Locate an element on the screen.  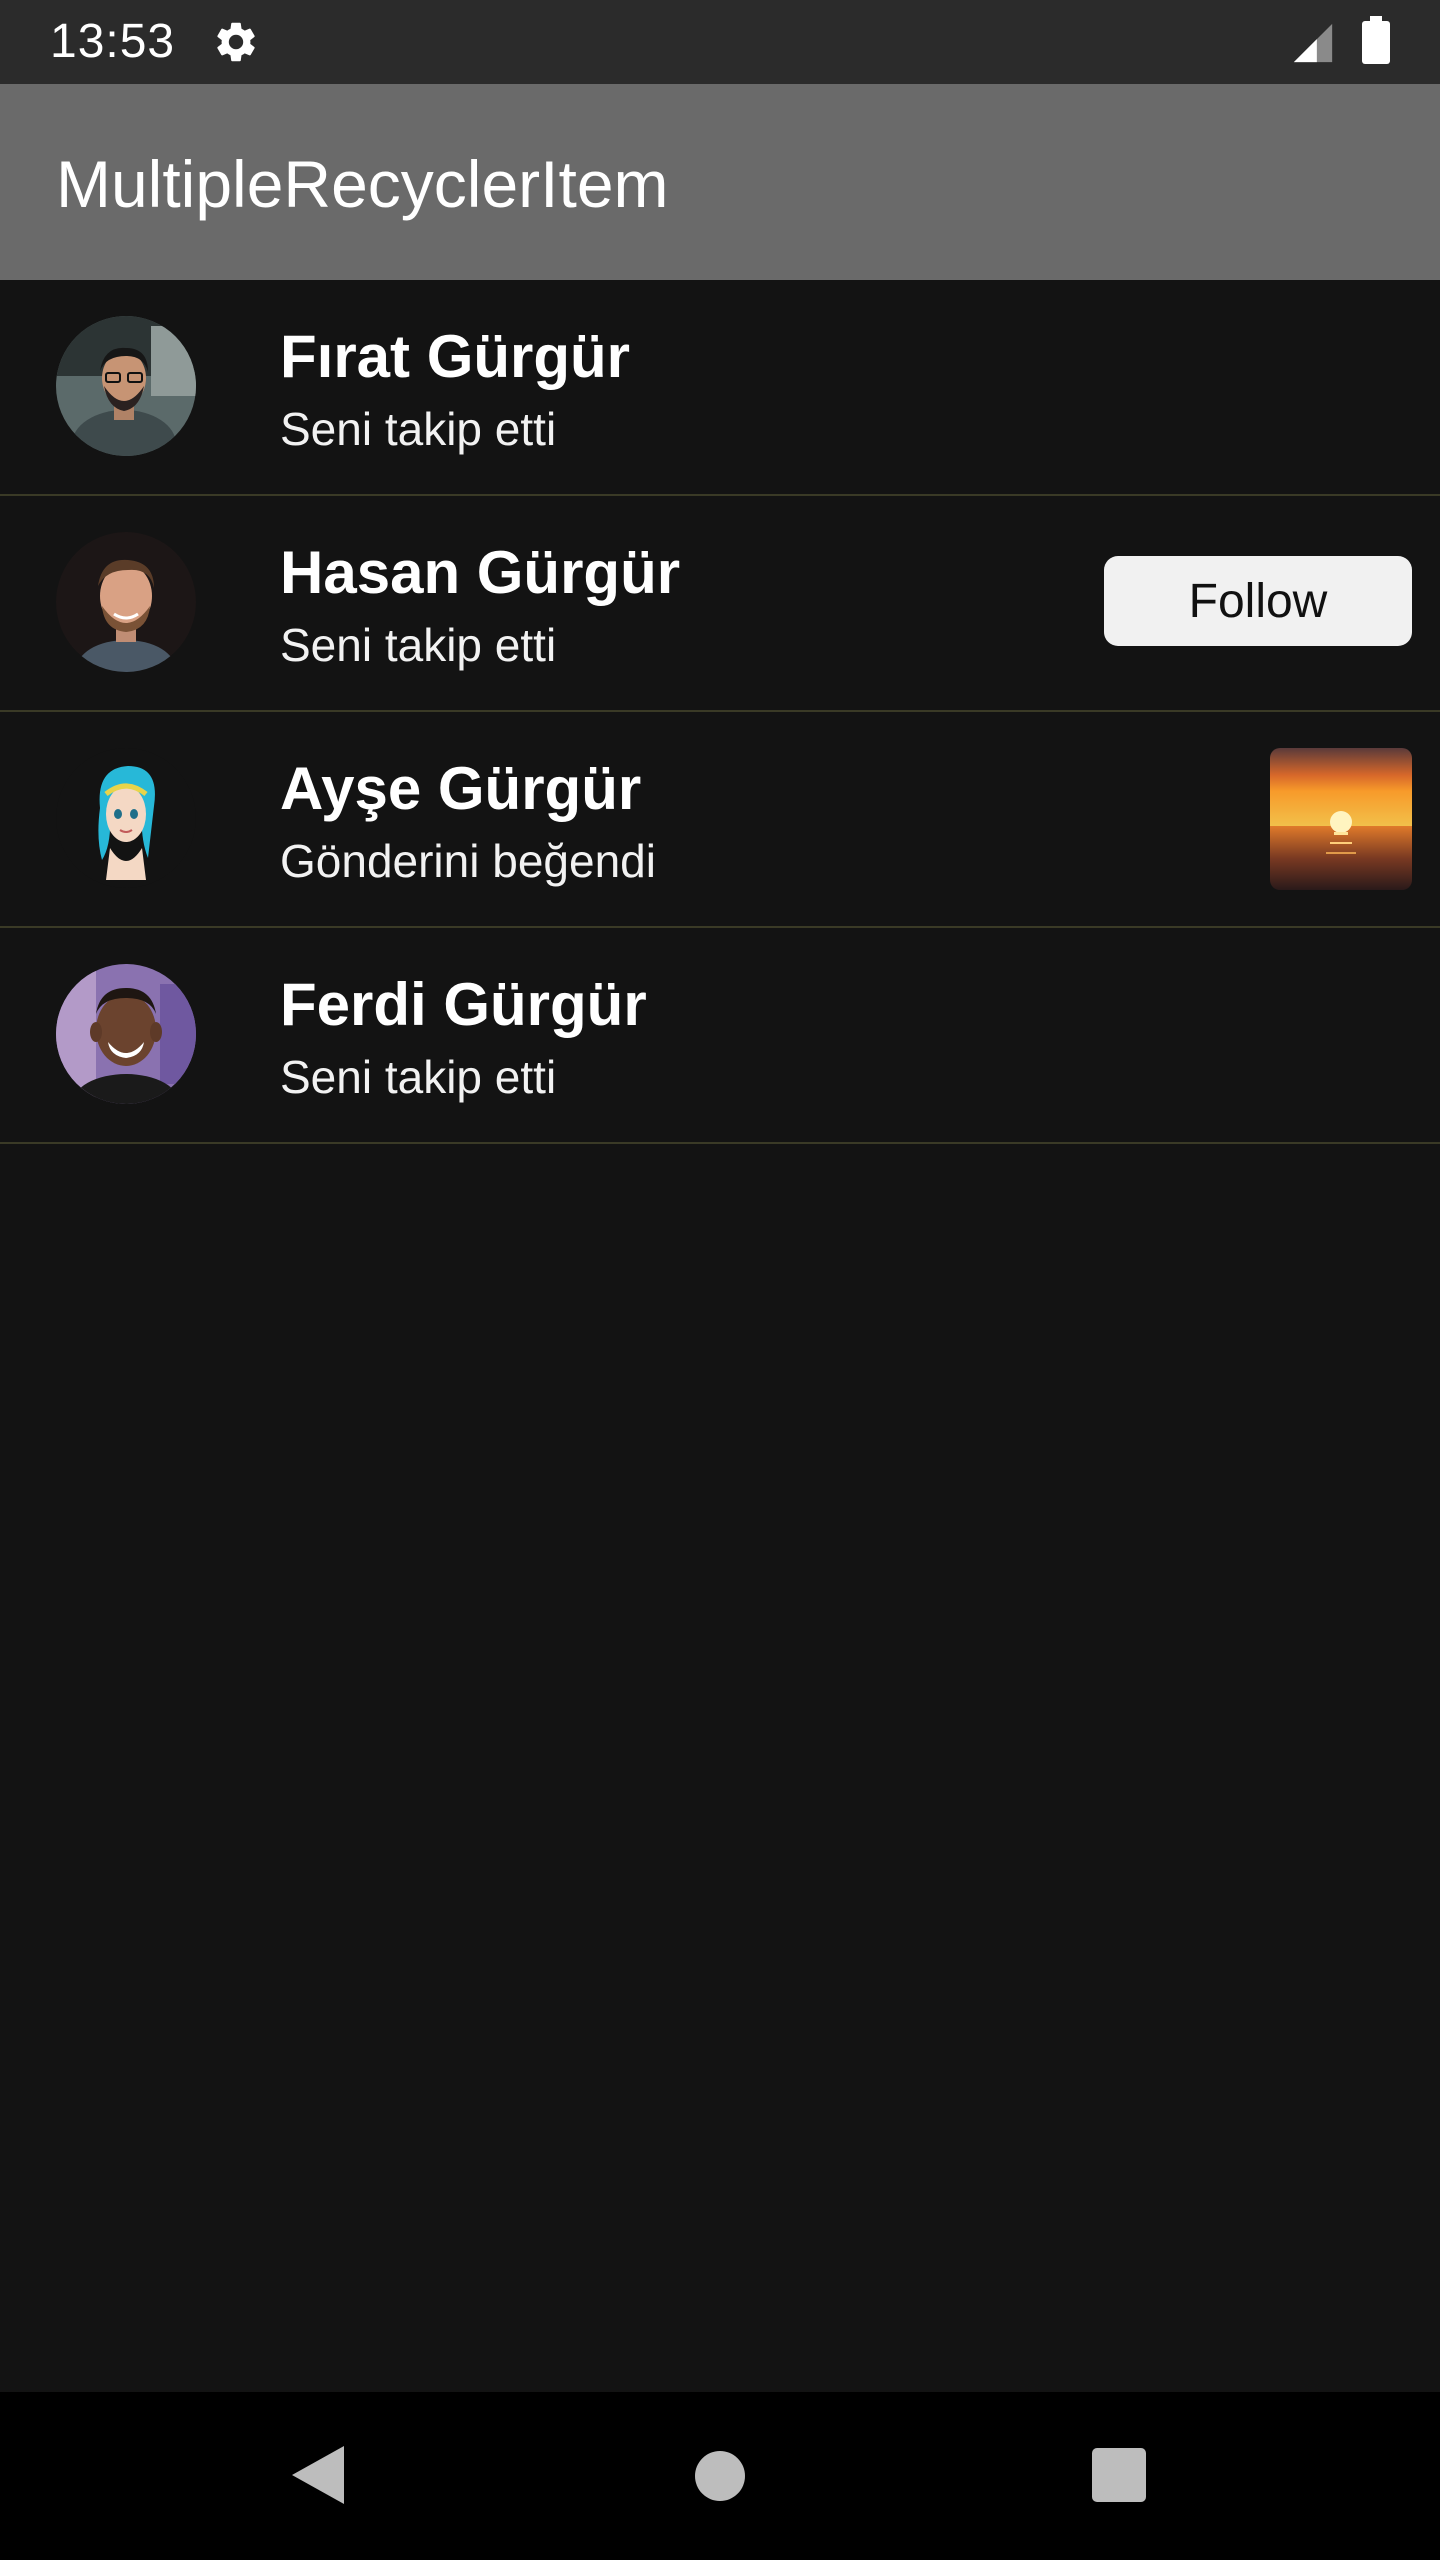
list-item: Fırat Gürgür Seni takip etti is located at coordinates (720, 388).